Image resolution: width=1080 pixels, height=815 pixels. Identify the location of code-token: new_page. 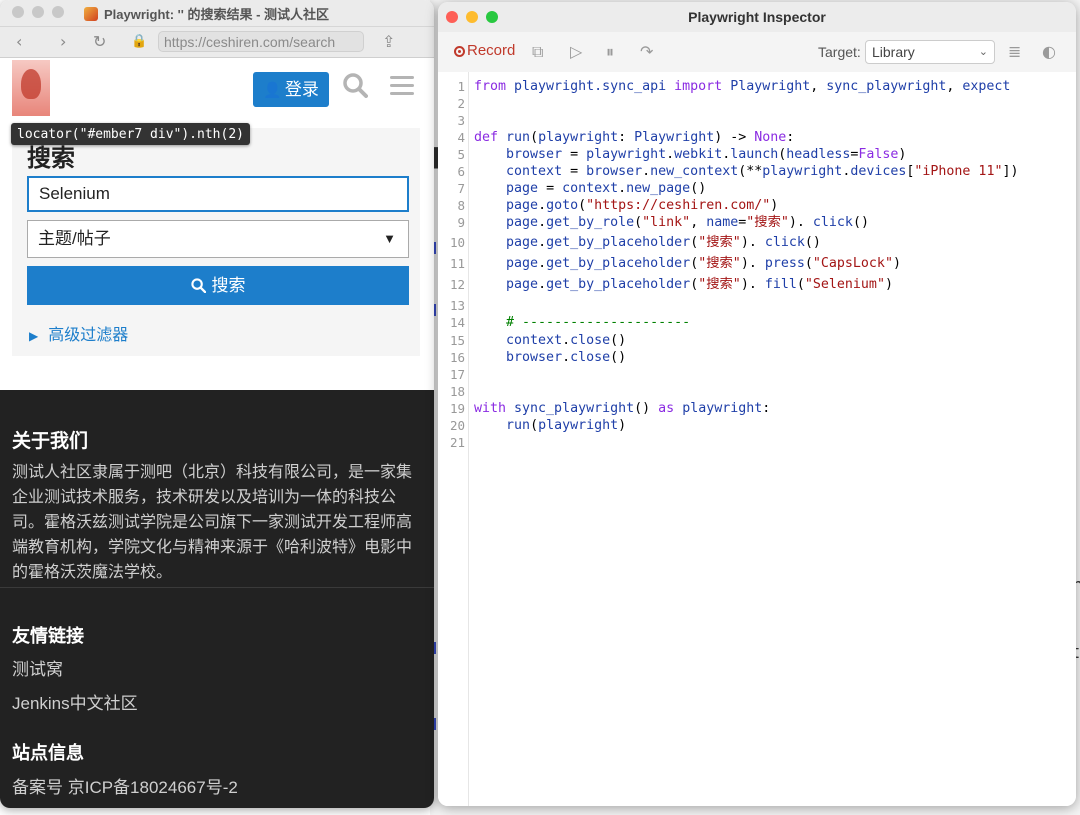
(658, 188).